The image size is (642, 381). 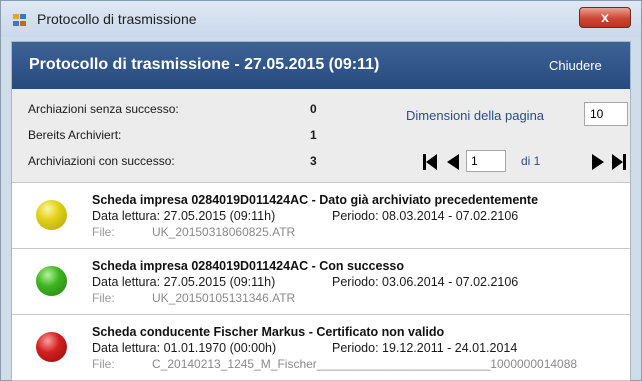 I want to click on first-page-icon, so click(x=430, y=162).